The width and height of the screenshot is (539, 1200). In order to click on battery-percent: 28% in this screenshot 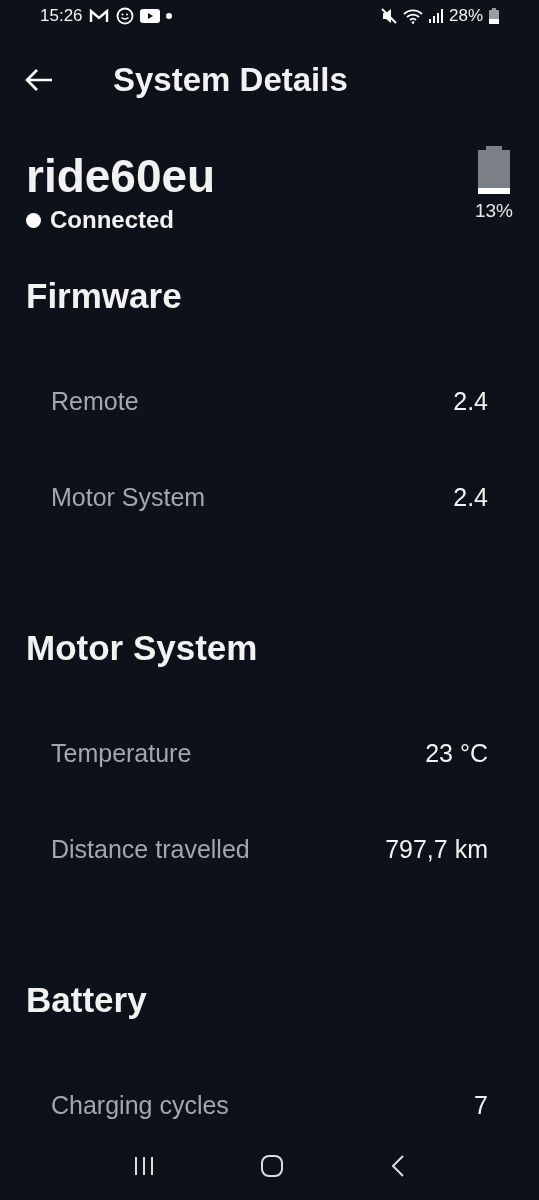, I will do `click(465, 16)`.